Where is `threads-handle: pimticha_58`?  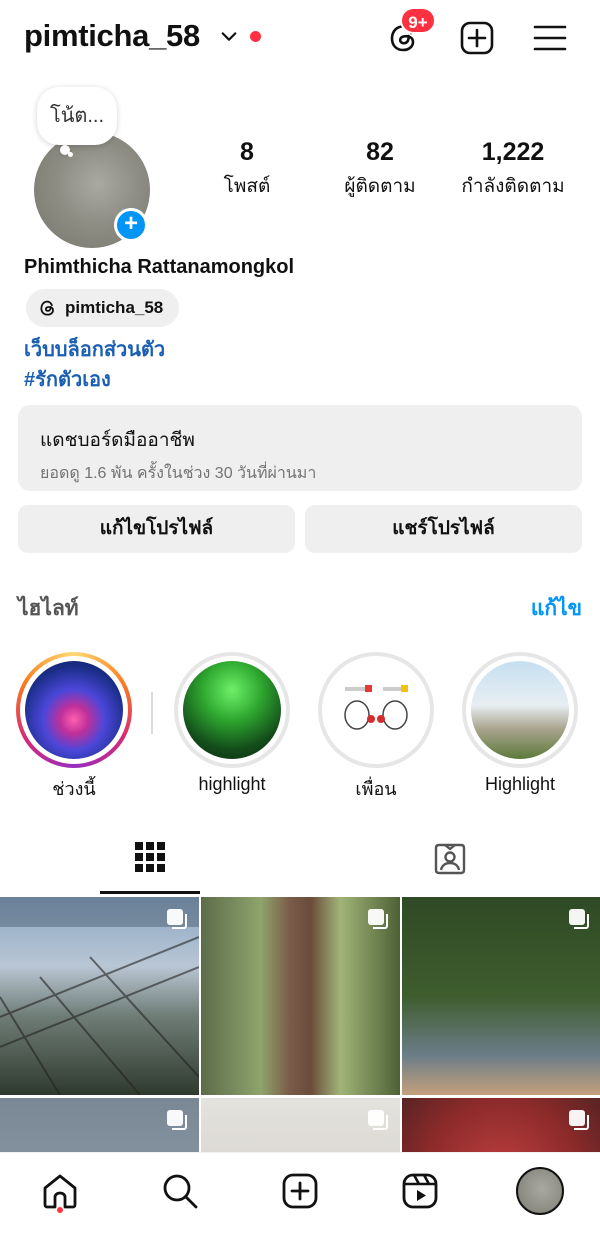
threads-handle: pimticha_58 is located at coordinates (114, 307).